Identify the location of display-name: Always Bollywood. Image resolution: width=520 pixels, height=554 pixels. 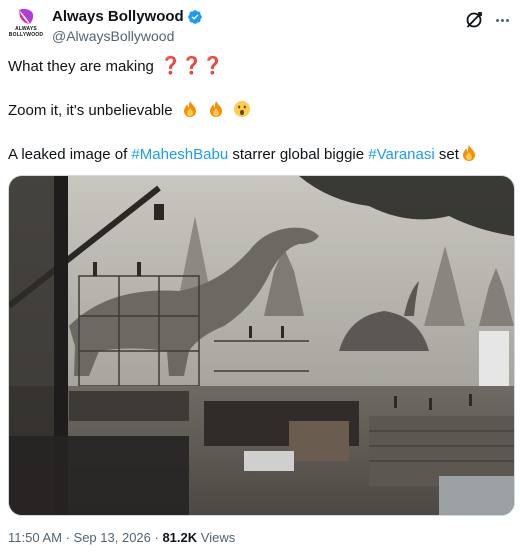
(118, 17).